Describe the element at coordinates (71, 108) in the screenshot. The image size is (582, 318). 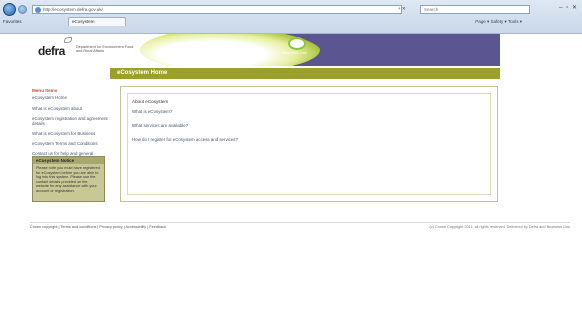
I see `sidebar-item-about: What is eCosystem about` at that location.